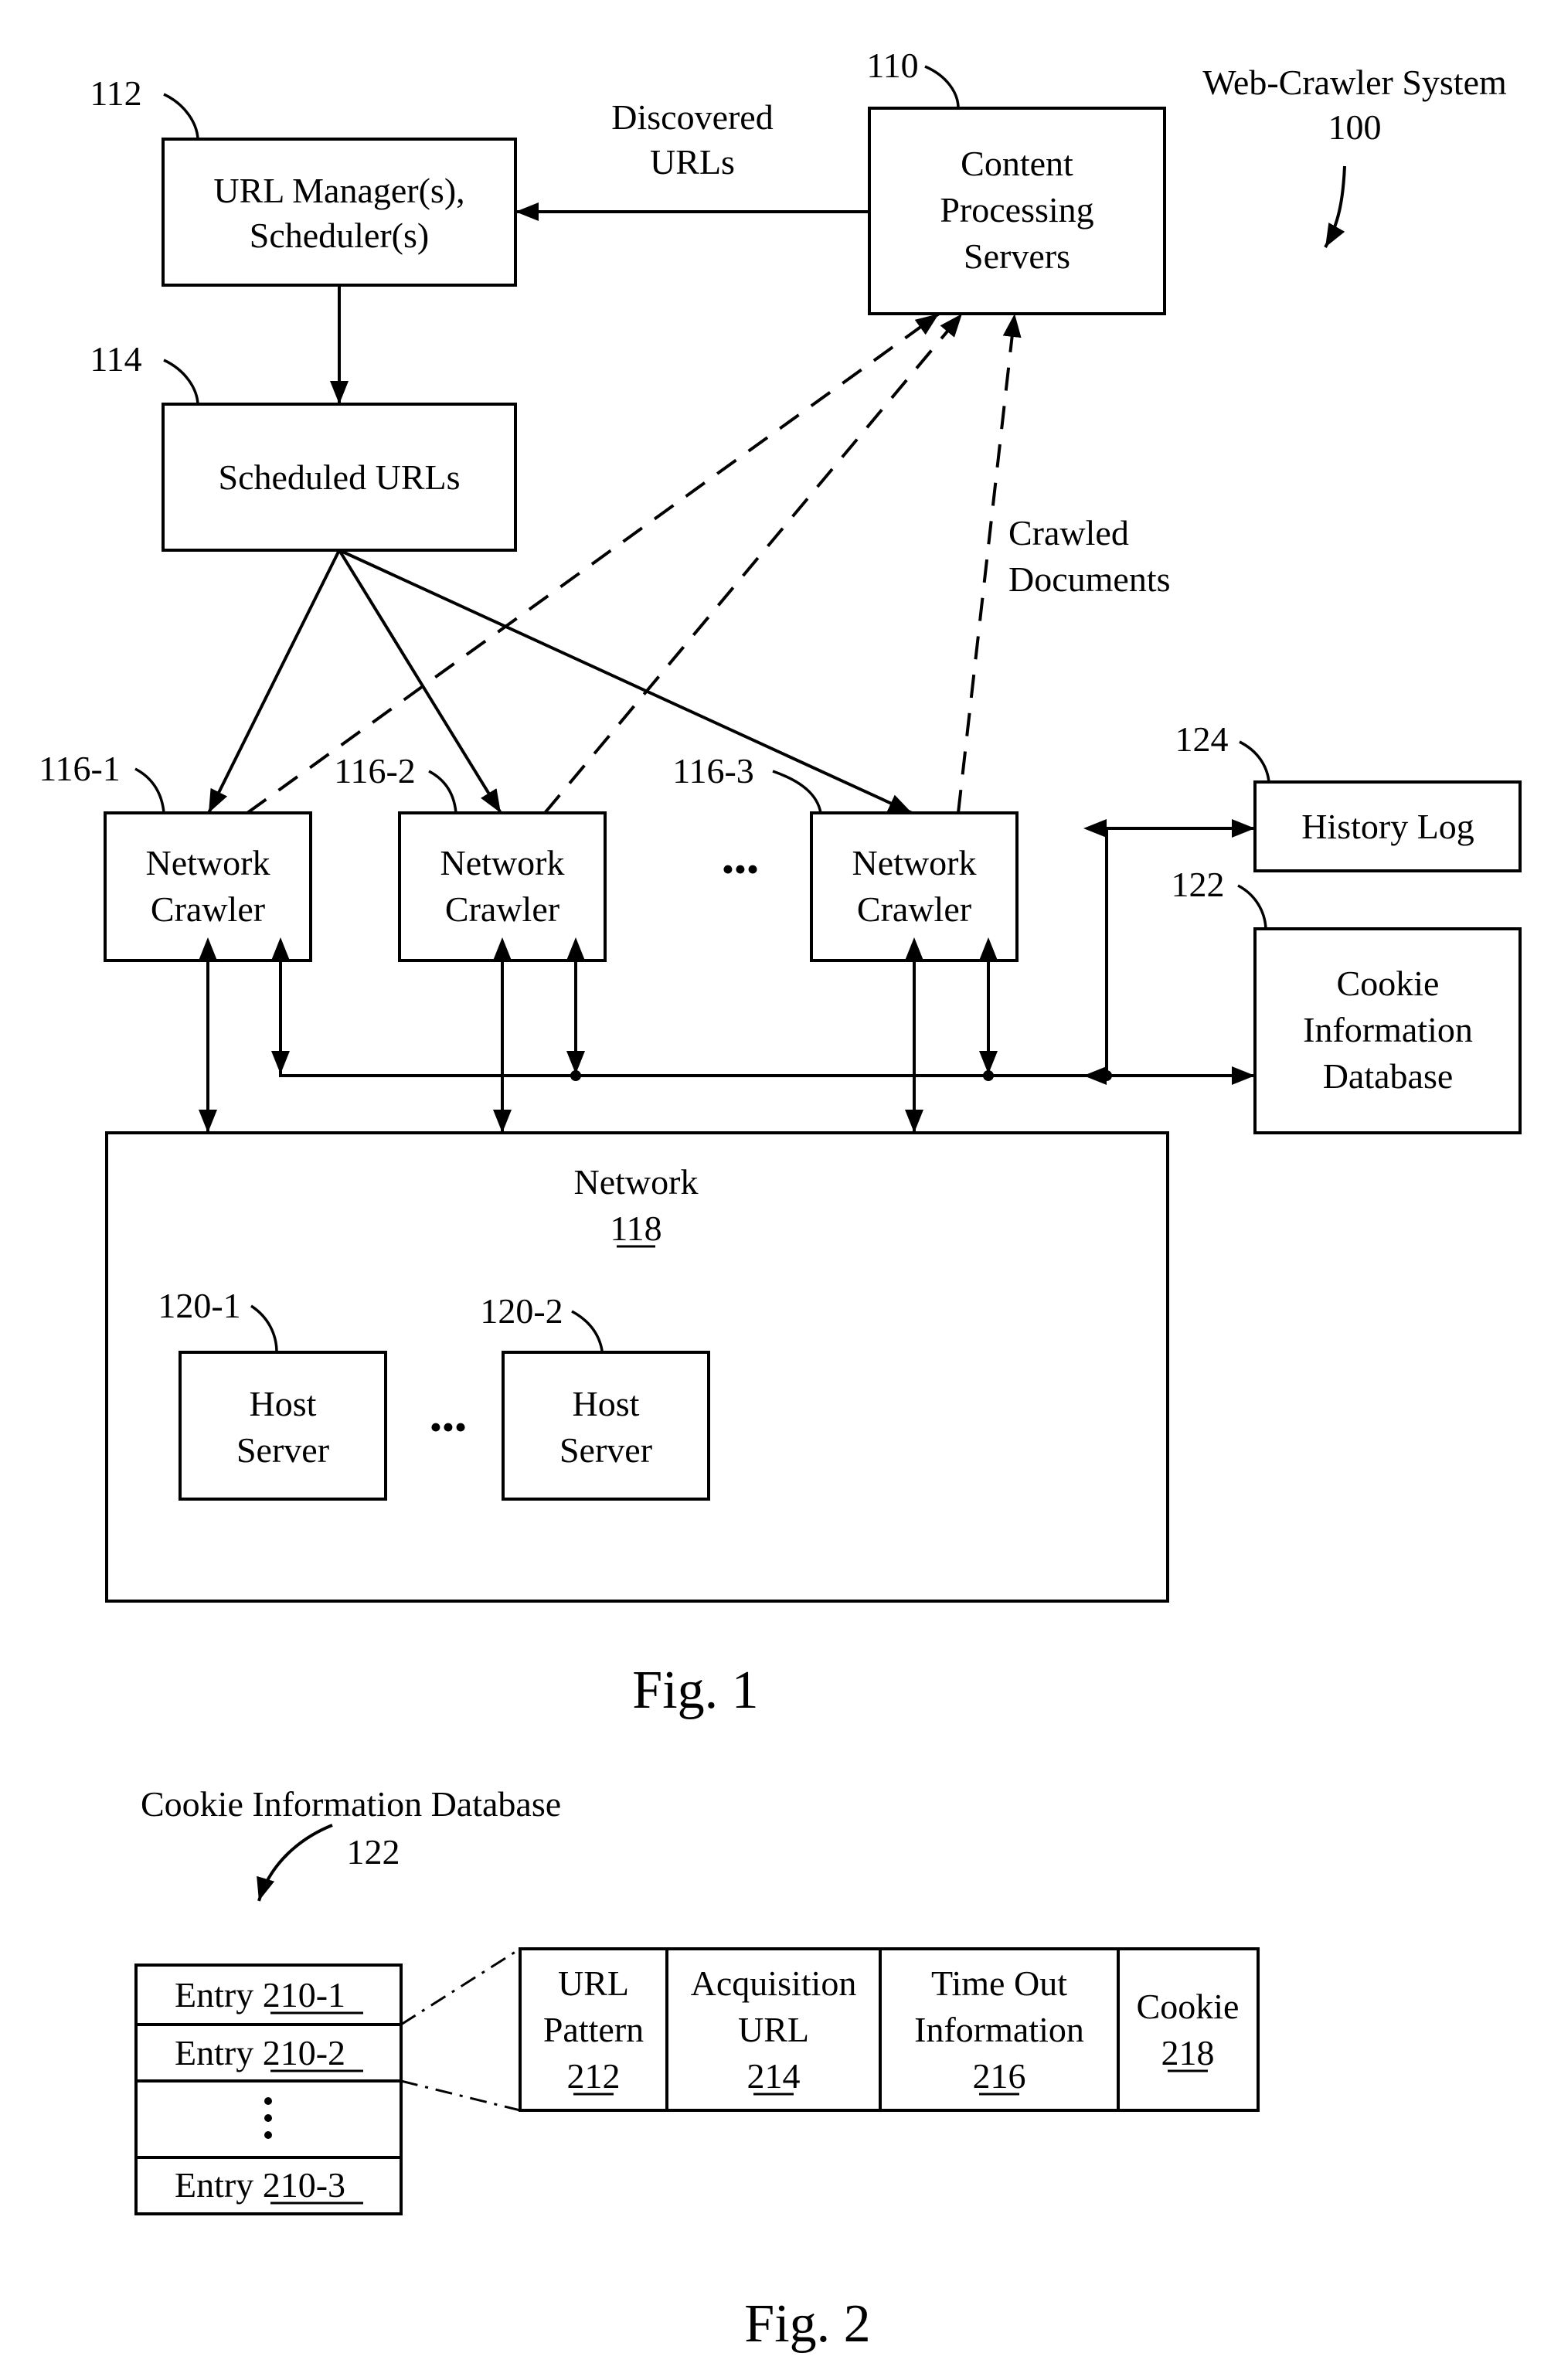  I want to click on entry-3-ref: 210-3, so click(304, 2185).